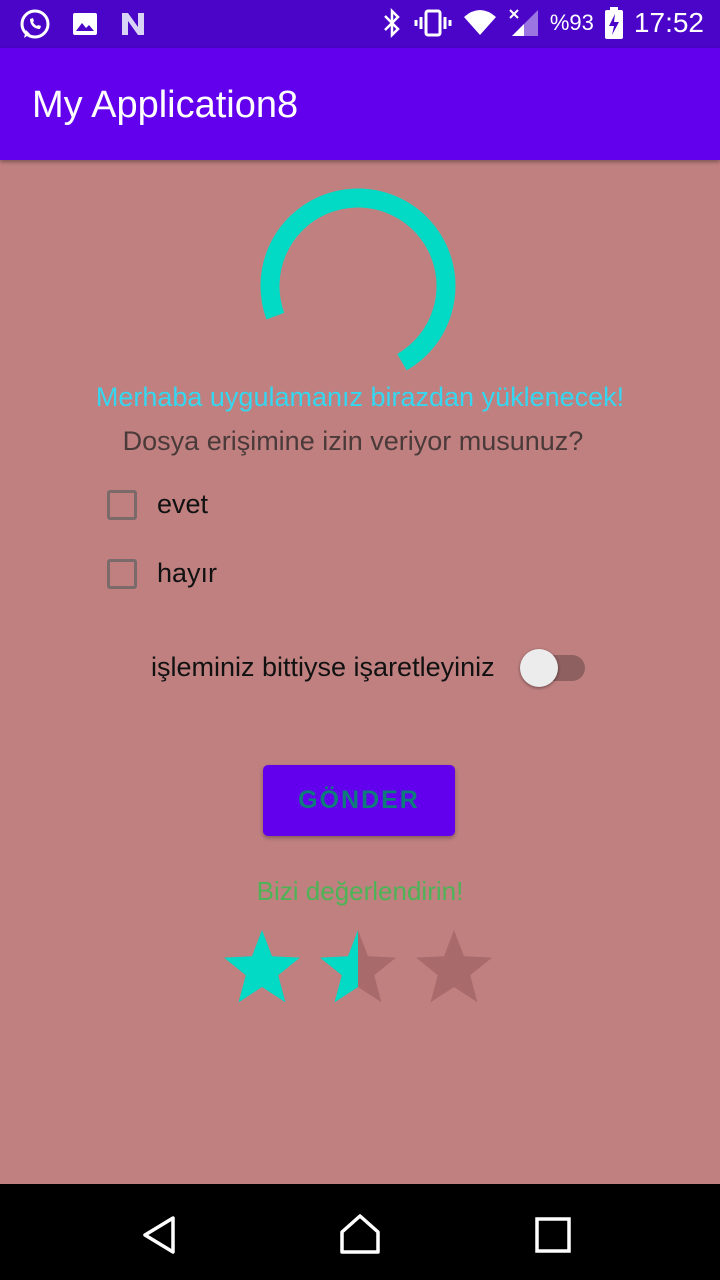 The width and height of the screenshot is (720, 1280). What do you see at coordinates (360, 397) in the screenshot?
I see `loading-message: Merhaba uygulamanız birazdan yüklenecek!` at bounding box center [360, 397].